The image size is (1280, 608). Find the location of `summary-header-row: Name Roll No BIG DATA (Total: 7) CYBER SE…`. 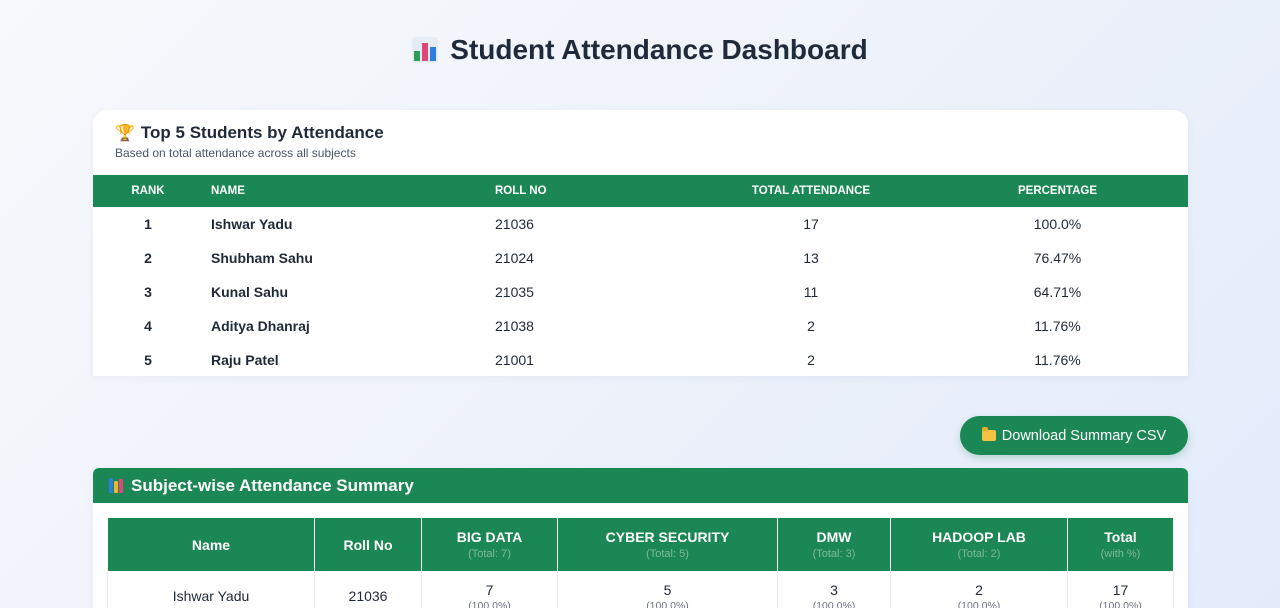

summary-header-row: Name Roll No BIG DATA (Total: 7) CYBER SE… is located at coordinates (640, 544).